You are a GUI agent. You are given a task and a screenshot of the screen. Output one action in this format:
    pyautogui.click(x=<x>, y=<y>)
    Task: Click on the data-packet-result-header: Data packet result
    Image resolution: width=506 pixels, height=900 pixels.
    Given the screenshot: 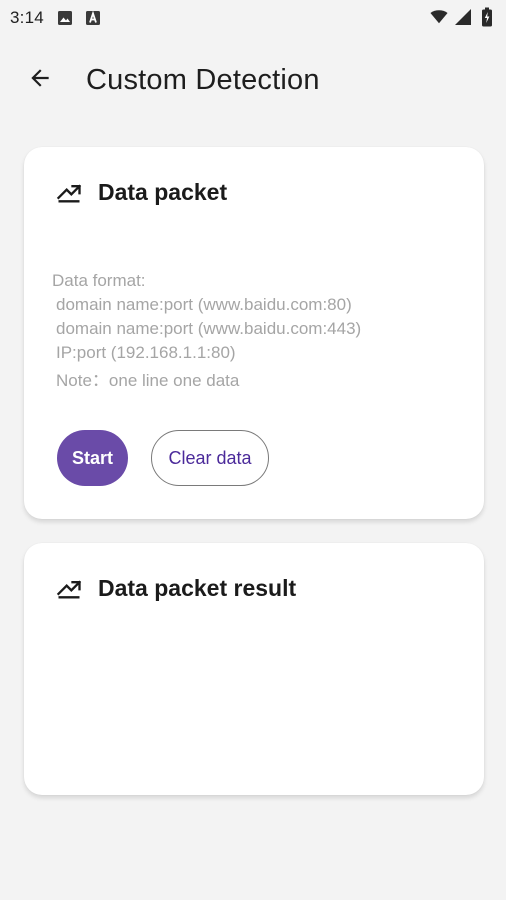 What is the action you would take?
    pyautogui.click(x=175, y=588)
    